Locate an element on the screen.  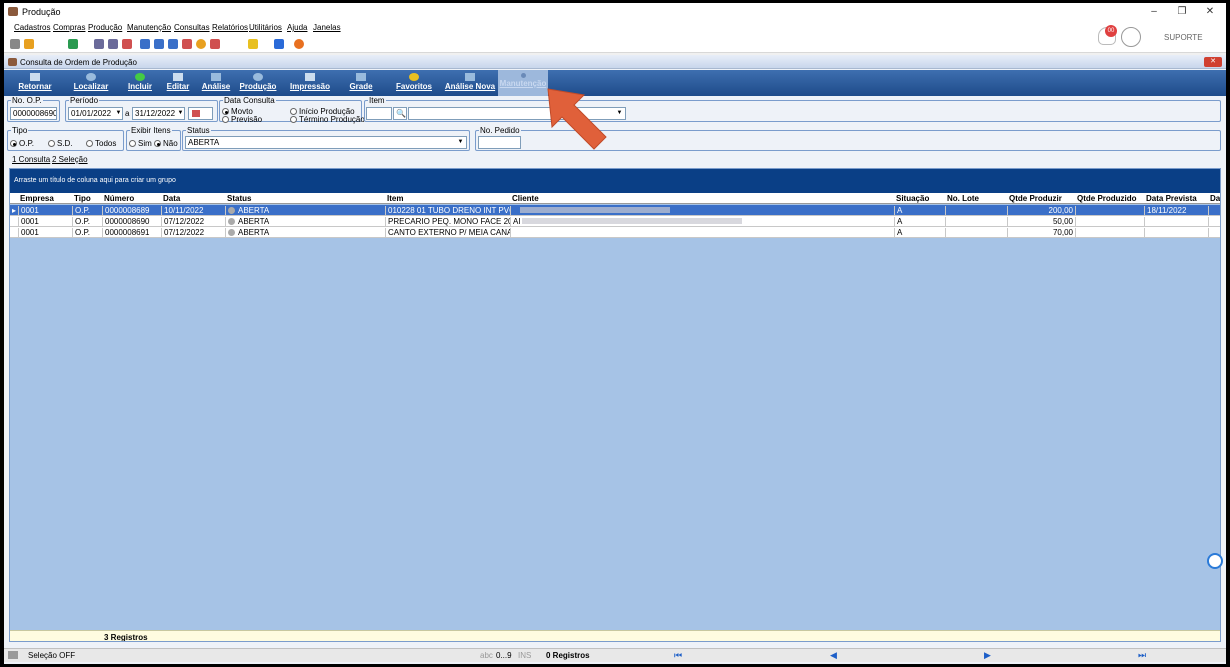
report-icon is located at coordinates (145, 44).